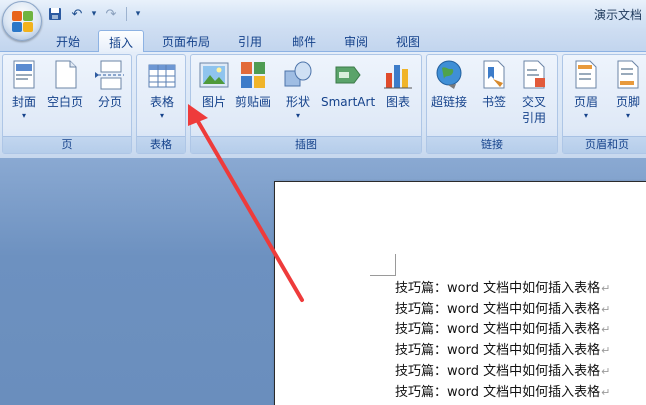 Image resolution: width=646 pixels, height=405 pixels. Describe the element at coordinates (24, 75) in the screenshot. I see `cover-page-icon` at that location.